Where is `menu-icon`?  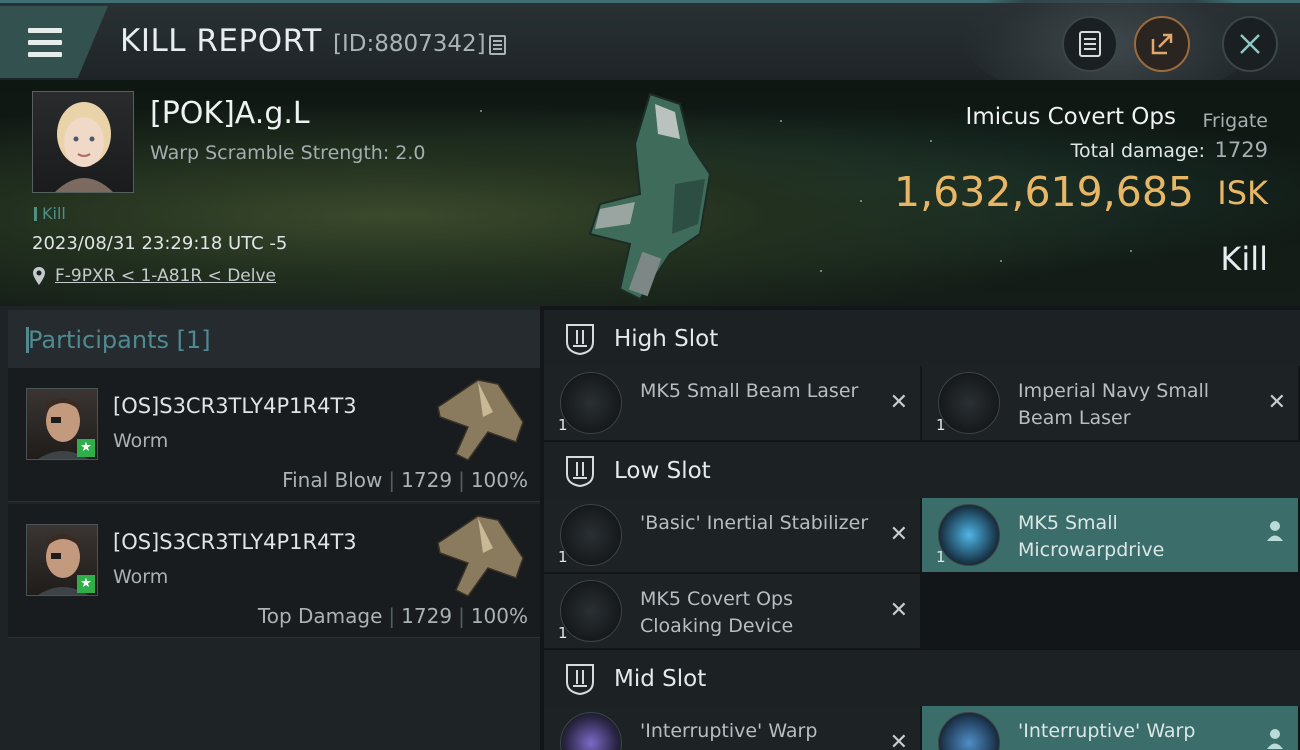 menu-icon is located at coordinates (45, 46).